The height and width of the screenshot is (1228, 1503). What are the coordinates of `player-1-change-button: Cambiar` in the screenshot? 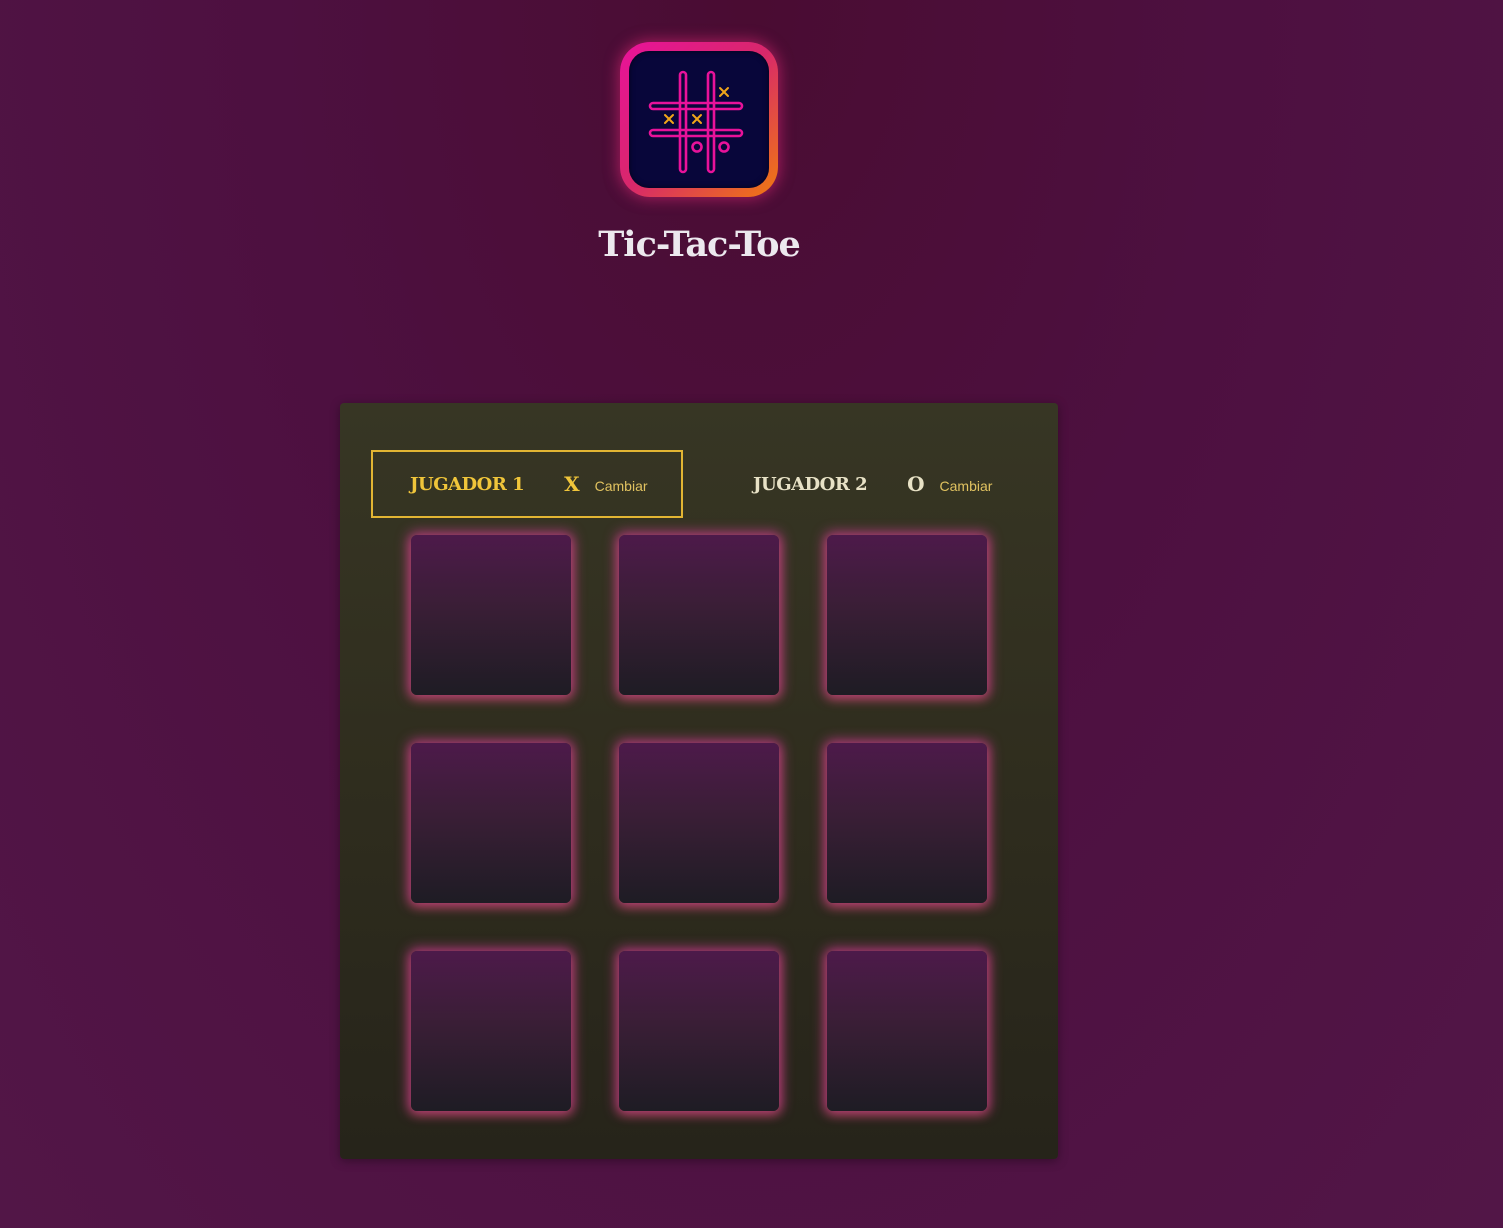 It's located at (621, 486).